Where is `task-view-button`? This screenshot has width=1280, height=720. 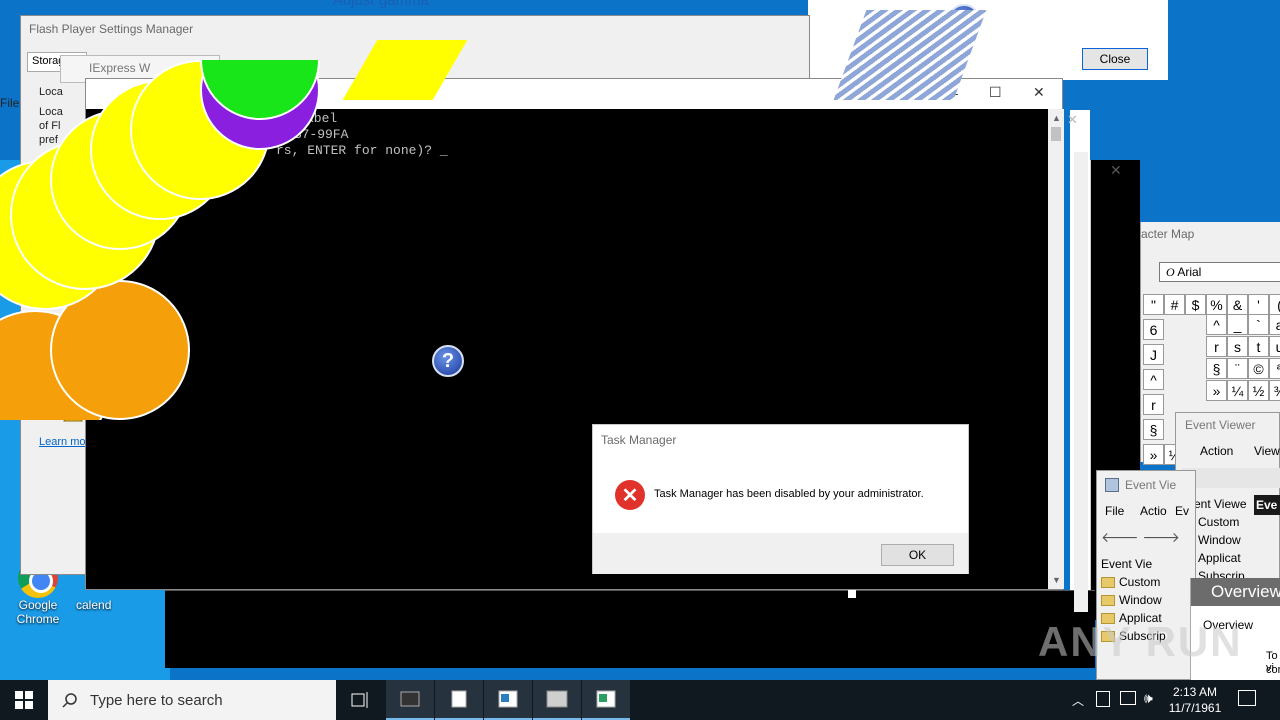 task-view-button is located at coordinates (360, 700).